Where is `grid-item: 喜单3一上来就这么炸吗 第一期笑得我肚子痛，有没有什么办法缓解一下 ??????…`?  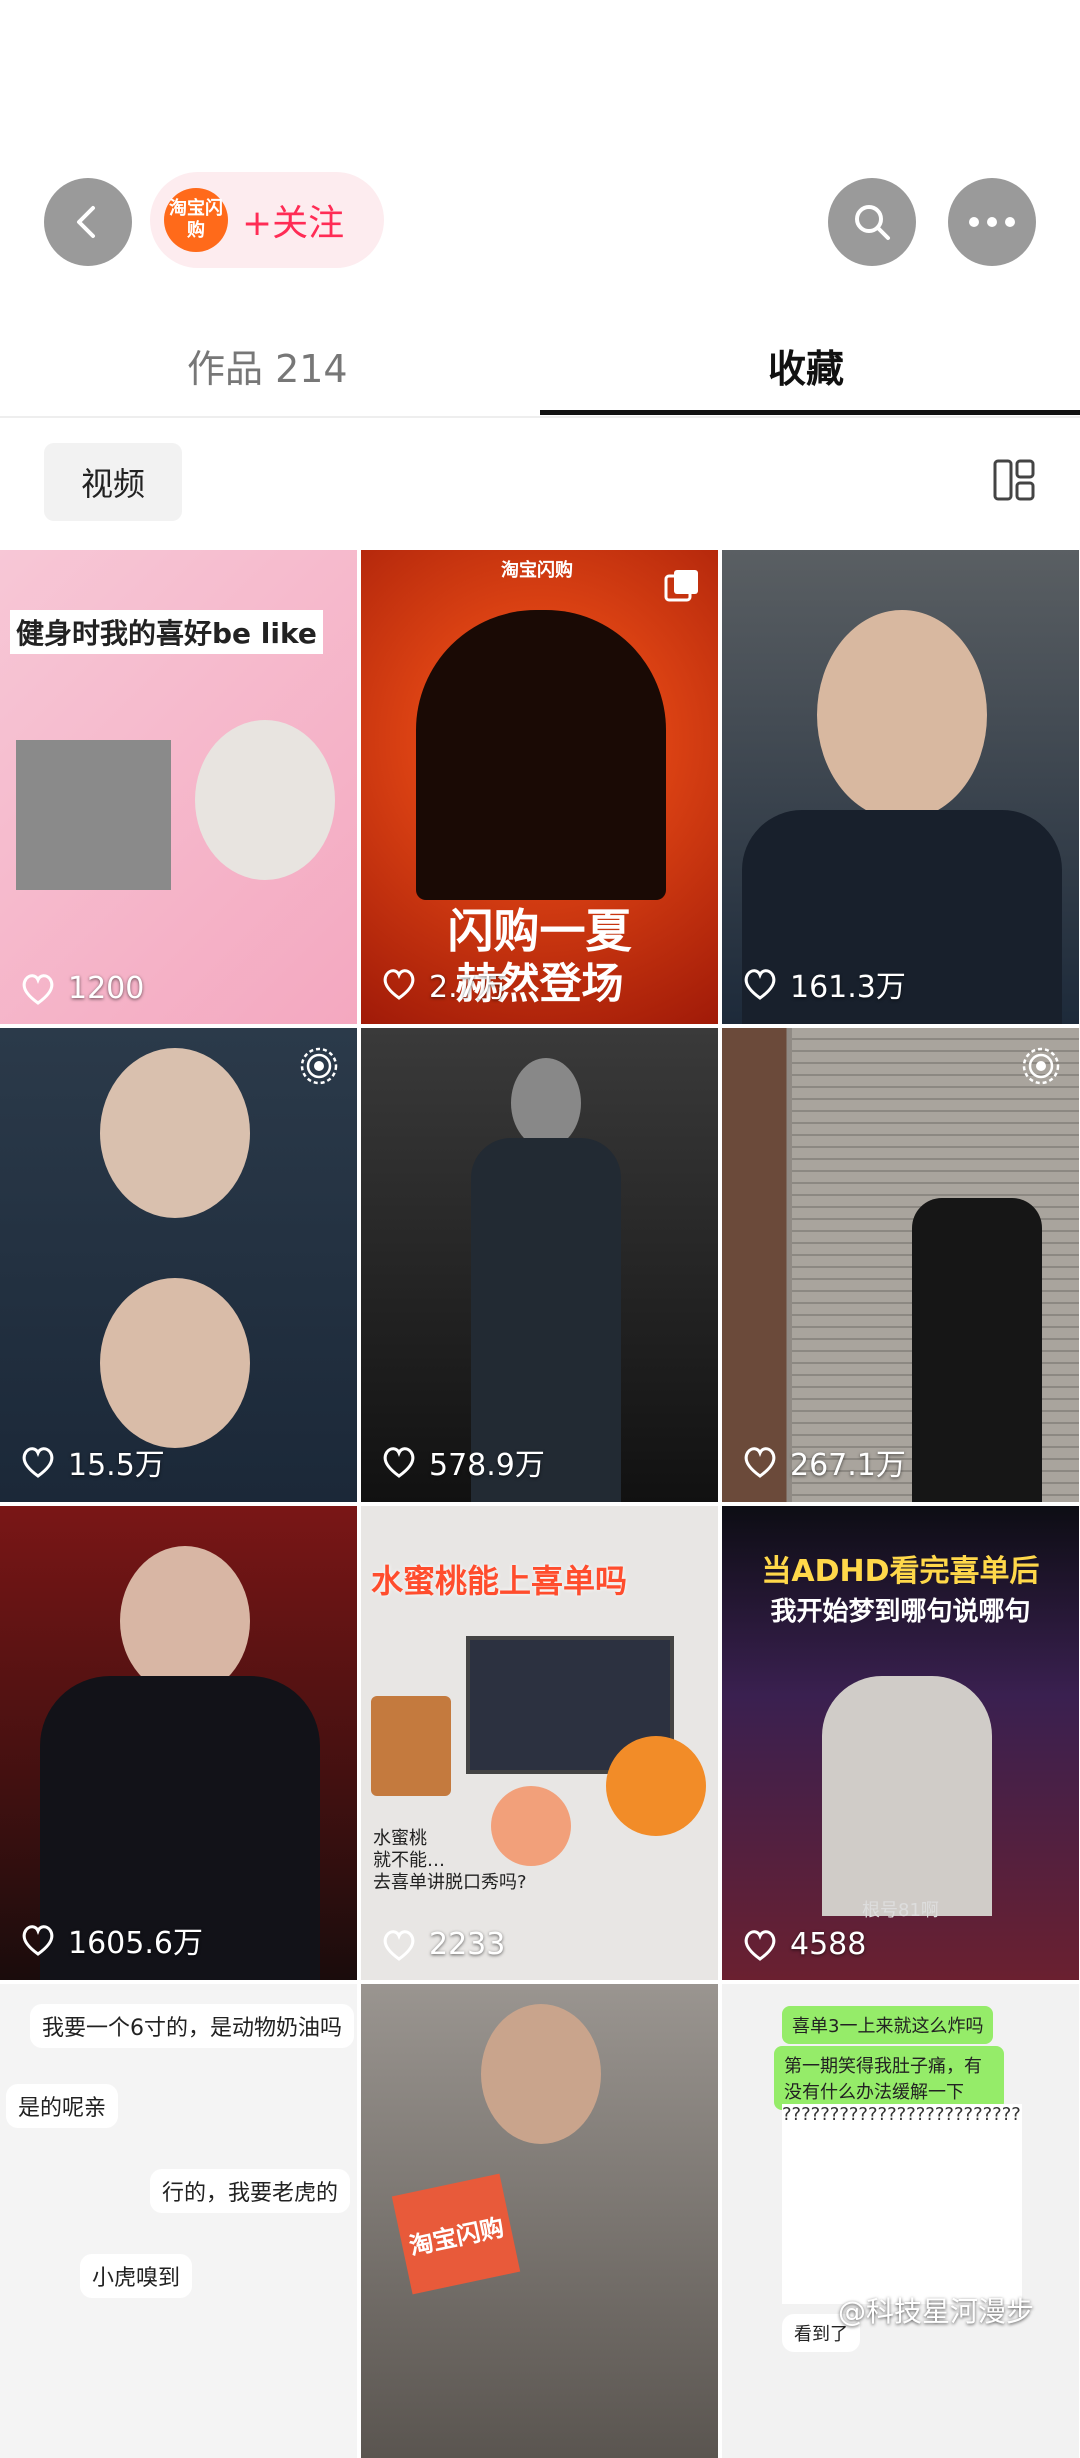 grid-item: 喜单3一上来就这么炸吗 第一期笑得我肚子痛，有没有什么办法缓解一下 ??????… is located at coordinates (900, 2221).